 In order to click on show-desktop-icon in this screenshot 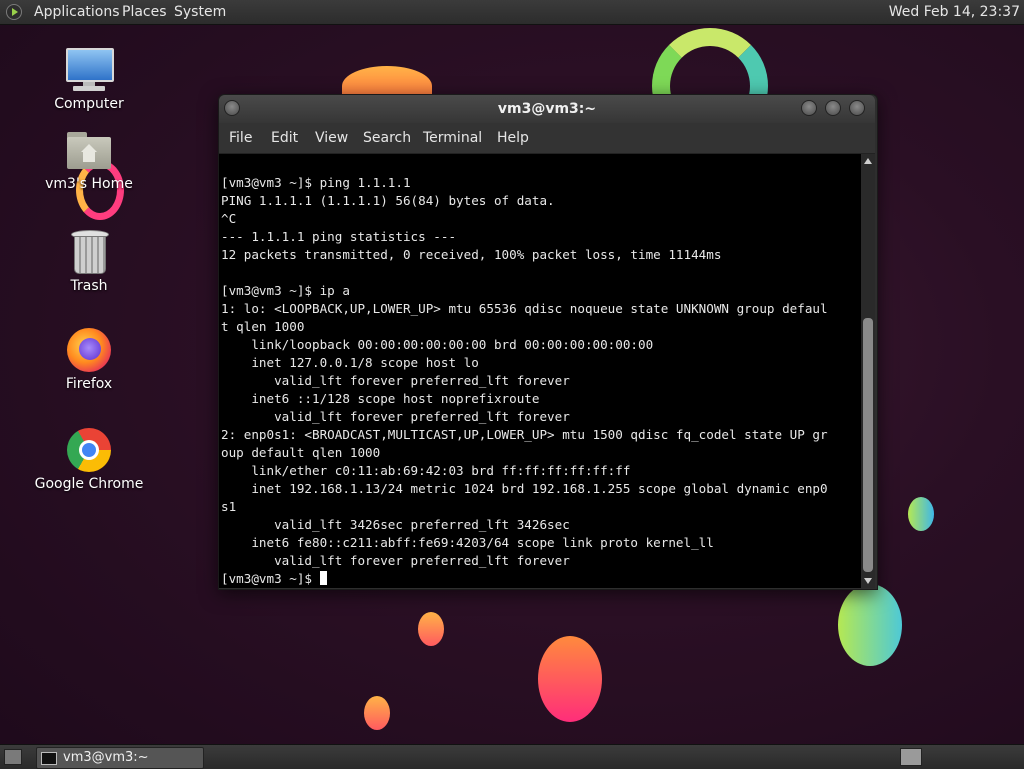, I will do `click(13, 757)`.